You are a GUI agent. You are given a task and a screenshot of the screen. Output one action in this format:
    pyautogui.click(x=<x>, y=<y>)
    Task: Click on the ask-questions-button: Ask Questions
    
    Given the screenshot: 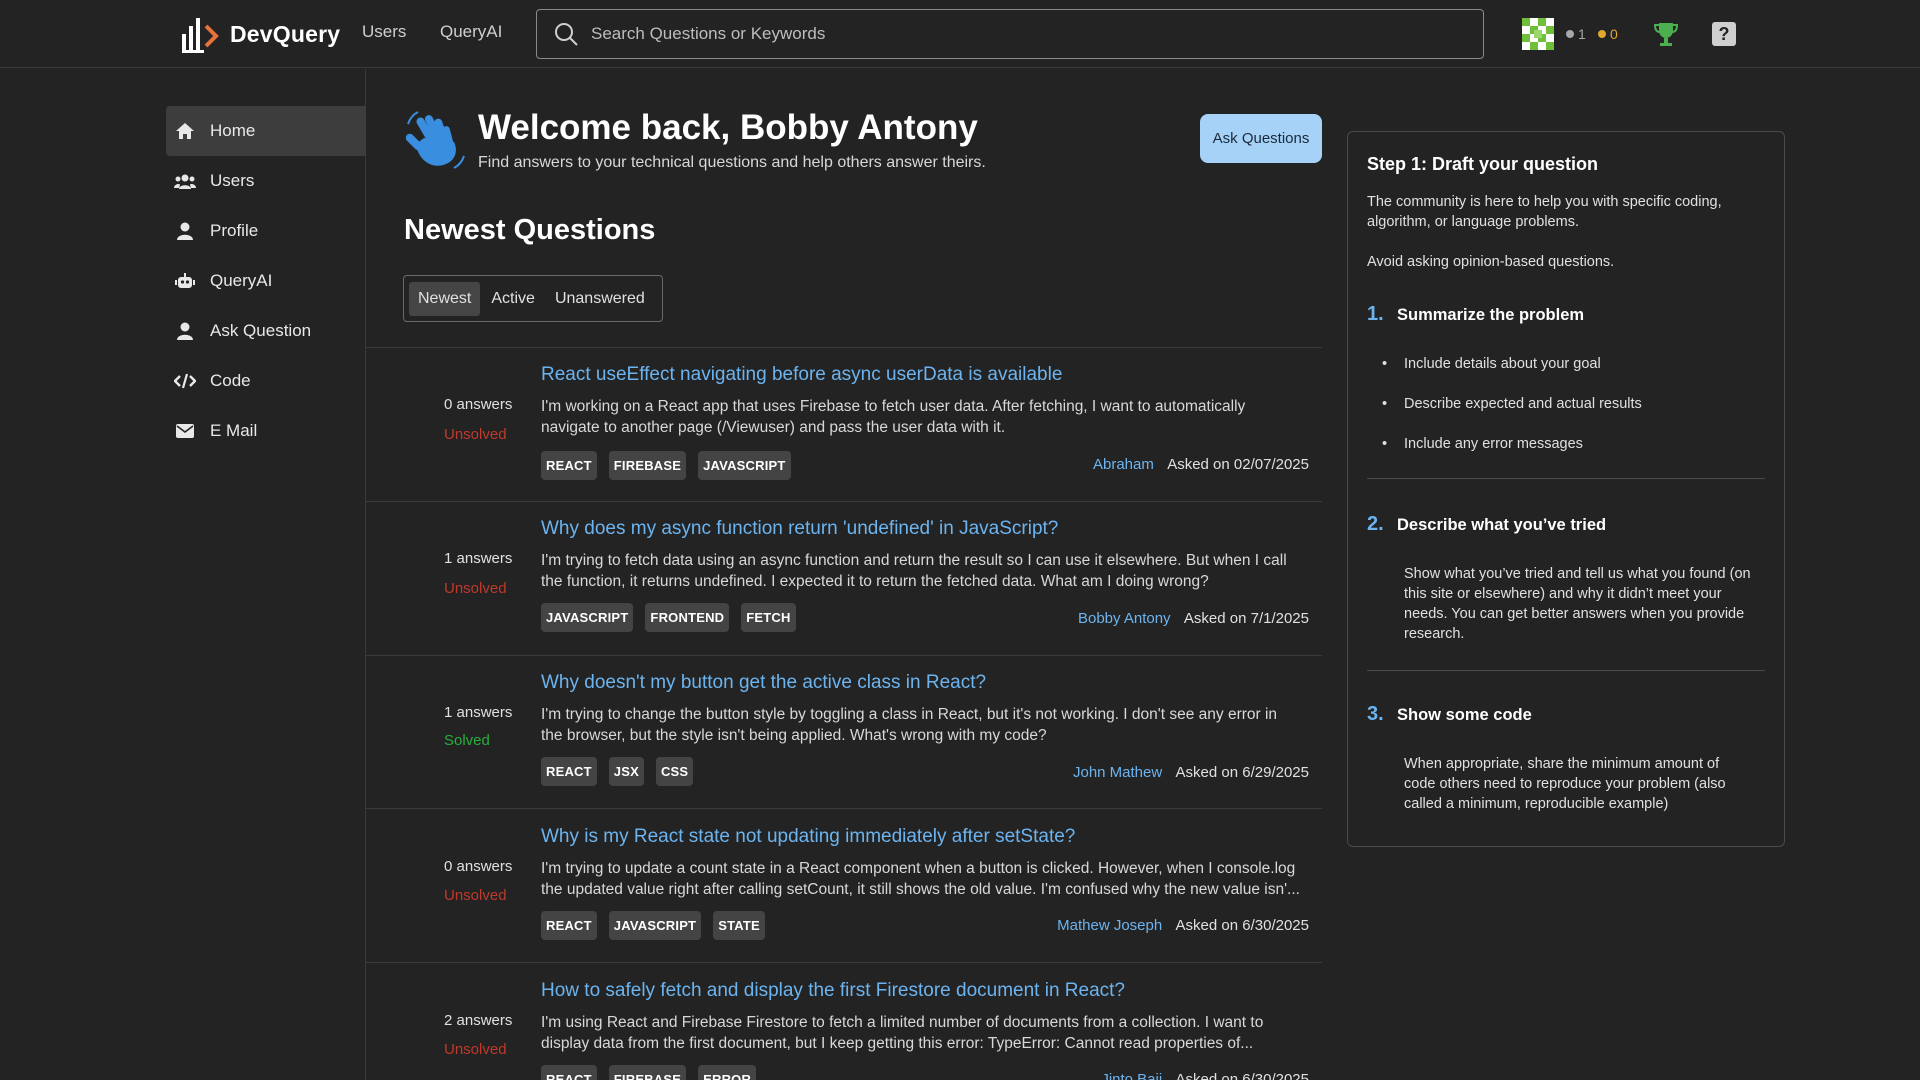 What is the action you would take?
    pyautogui.click(x=1261, y=138)
    